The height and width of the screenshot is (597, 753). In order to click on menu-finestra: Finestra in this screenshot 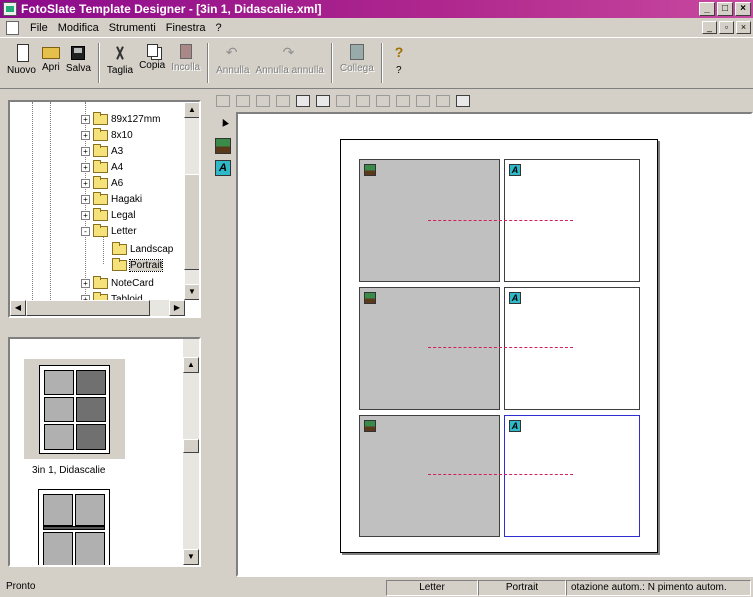, I will do `click(186, 28)`.